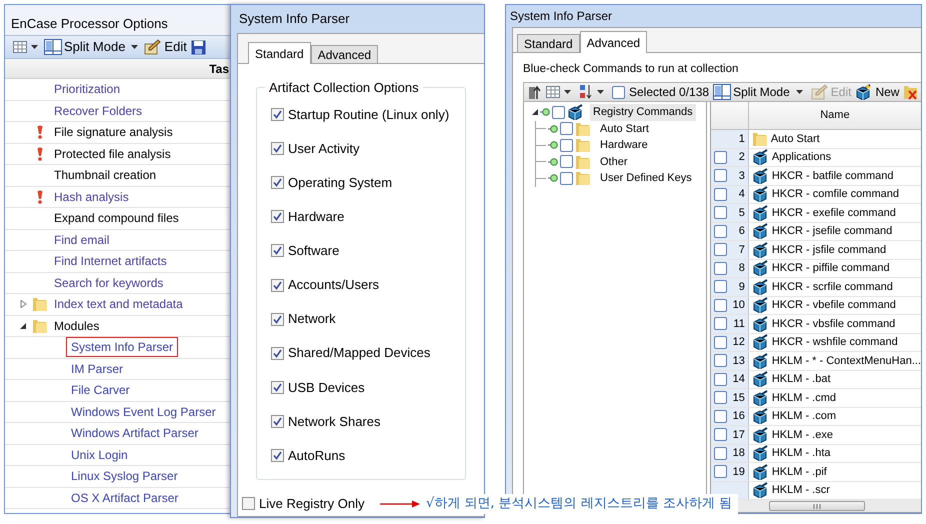 The height and width of the screenshot is (524, 926). What do you see at coordinates (741, 176) in the screenshot?
I see `row-number: 3` at bounding box center [741, 176].